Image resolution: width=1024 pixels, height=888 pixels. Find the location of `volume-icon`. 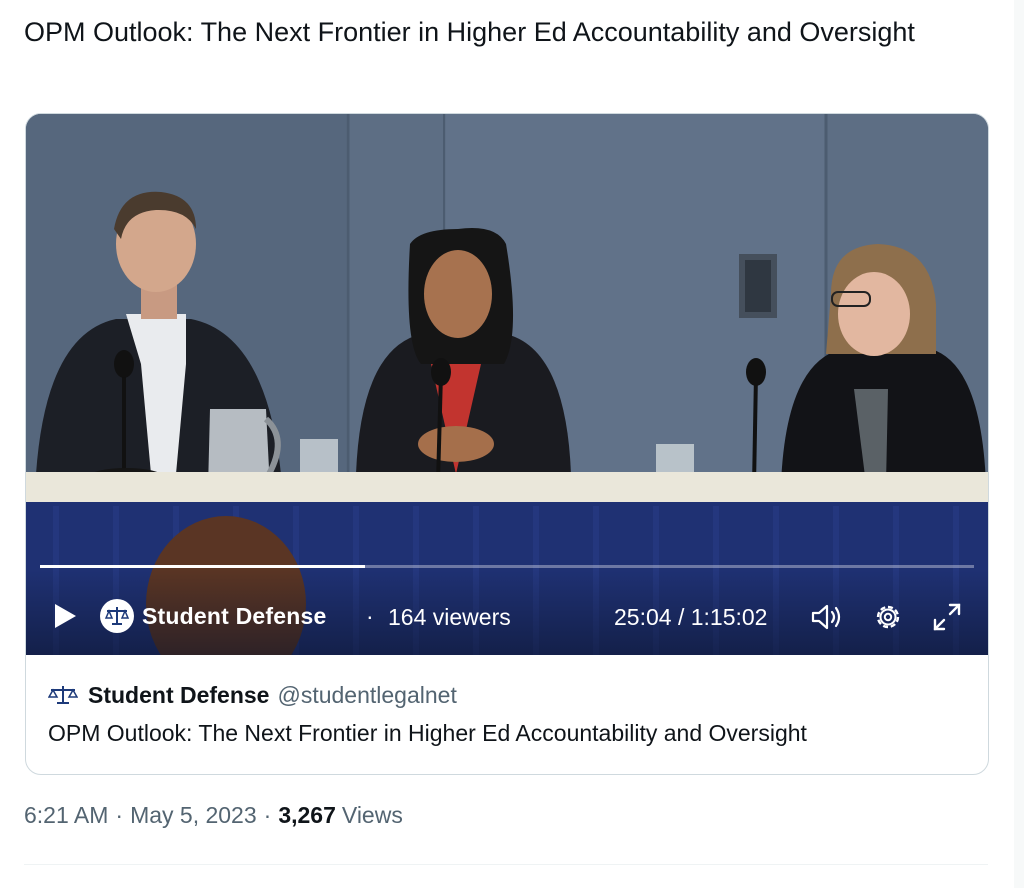

volume-icon is located at coordinates (826, 617).